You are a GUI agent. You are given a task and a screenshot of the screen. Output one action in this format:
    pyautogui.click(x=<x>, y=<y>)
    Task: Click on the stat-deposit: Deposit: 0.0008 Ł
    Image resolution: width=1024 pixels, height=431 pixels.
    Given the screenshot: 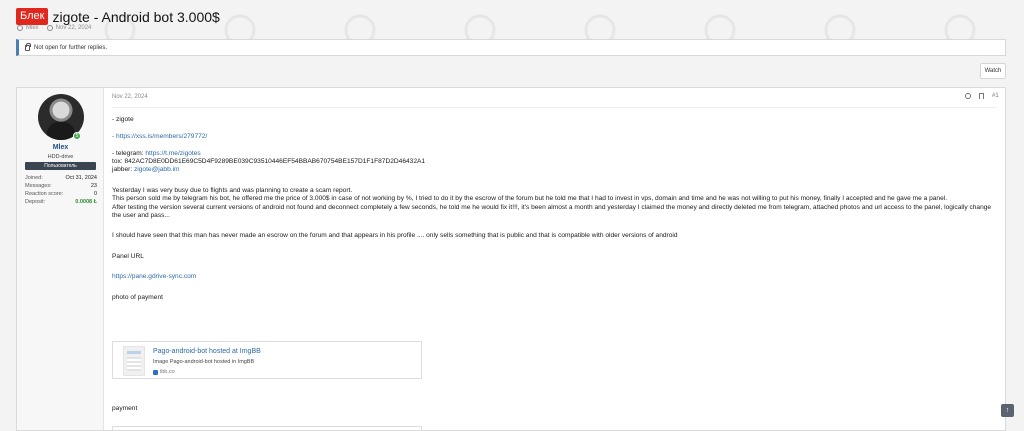 What is the action you would take?
    pyautogui.click(x=61, y=202)
    